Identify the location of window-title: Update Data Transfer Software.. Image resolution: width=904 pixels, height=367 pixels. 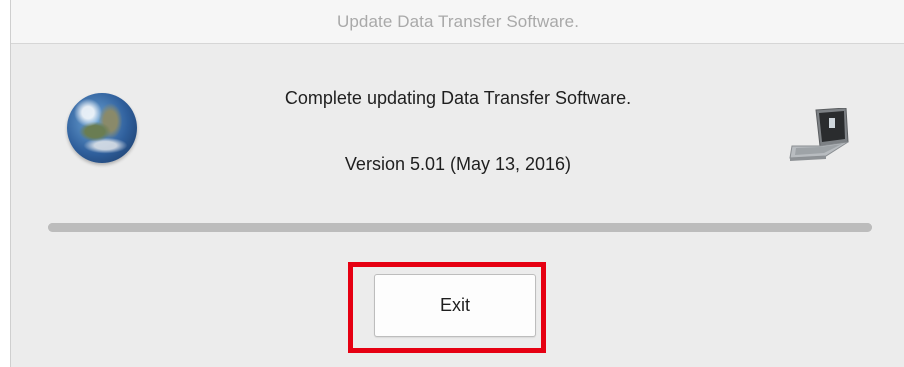
(458, 21).